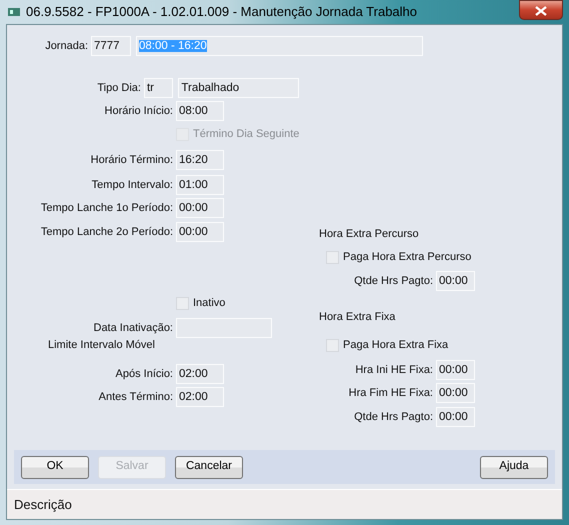  I want to click on code-field: 7777, so click(111, 46).